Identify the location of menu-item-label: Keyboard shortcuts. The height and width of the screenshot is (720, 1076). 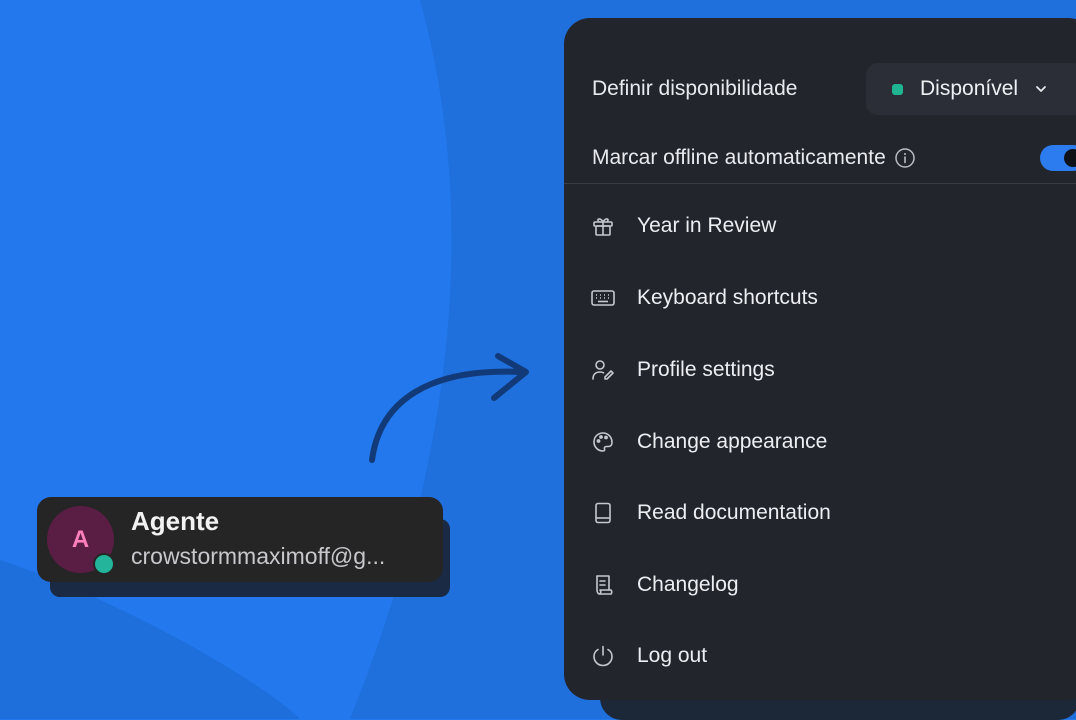
(727, 297).